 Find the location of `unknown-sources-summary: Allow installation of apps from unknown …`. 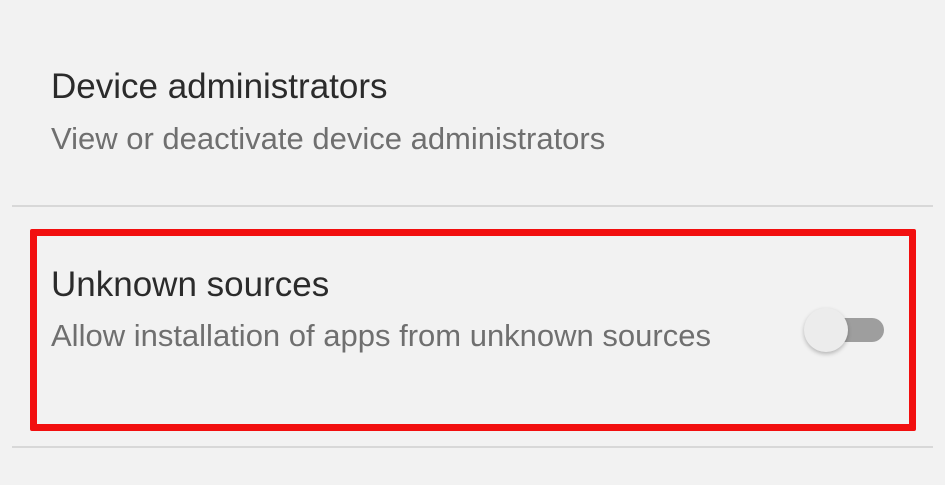

unknown-sources-summary: Allow installation of apps from unknown … is located at coordinates (381, 335).